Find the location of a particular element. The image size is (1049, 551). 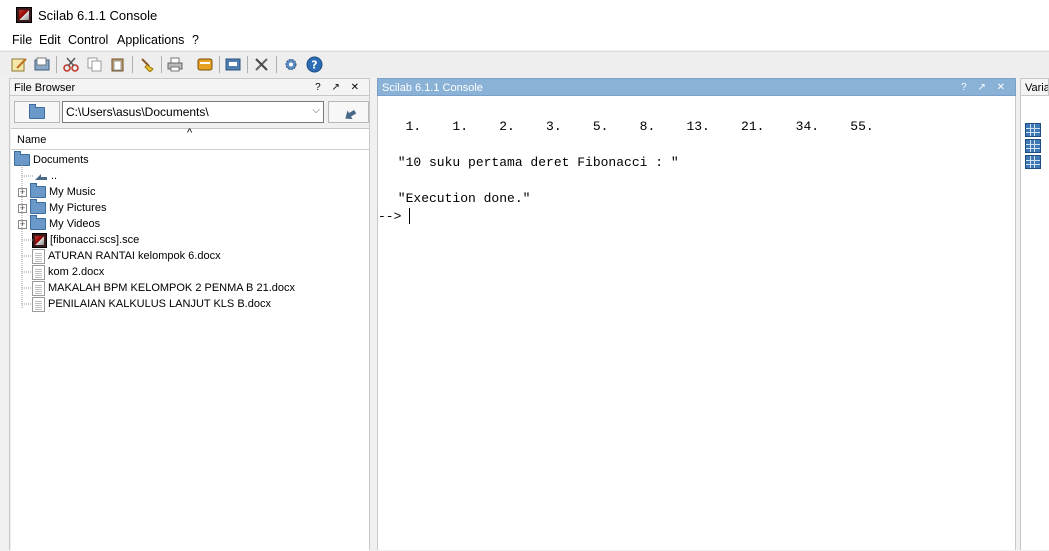

console-output-done: "Execution done." is located at coordinates (460, 198).